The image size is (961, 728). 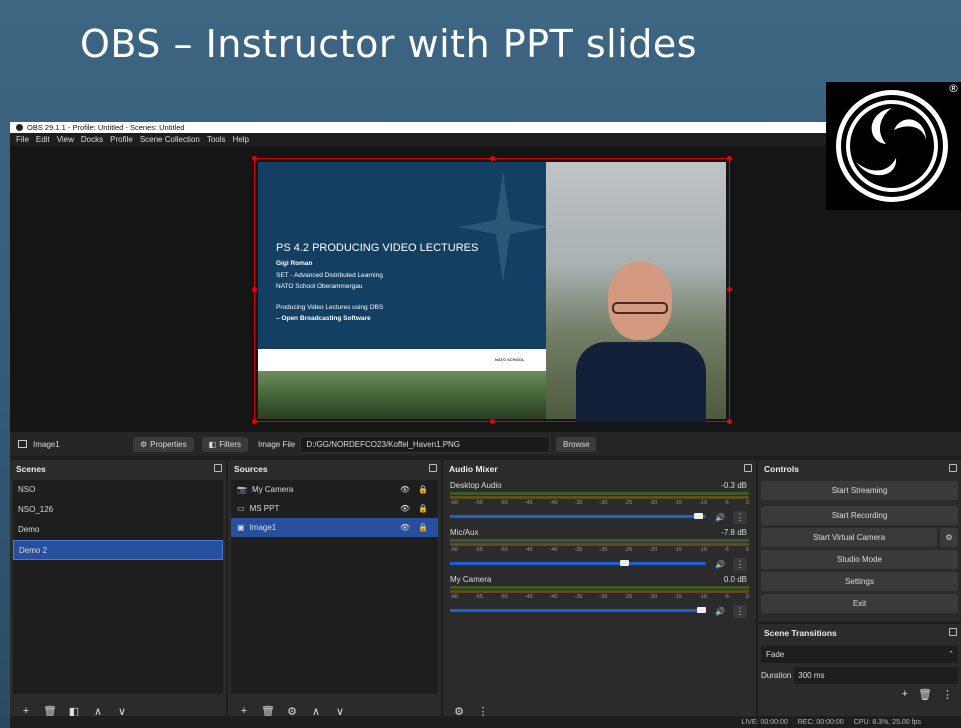 What do you see at coordinates (144, 444) in the screenshot?
I see `gear-icon: ⚙` at bounding box center [144, 444].